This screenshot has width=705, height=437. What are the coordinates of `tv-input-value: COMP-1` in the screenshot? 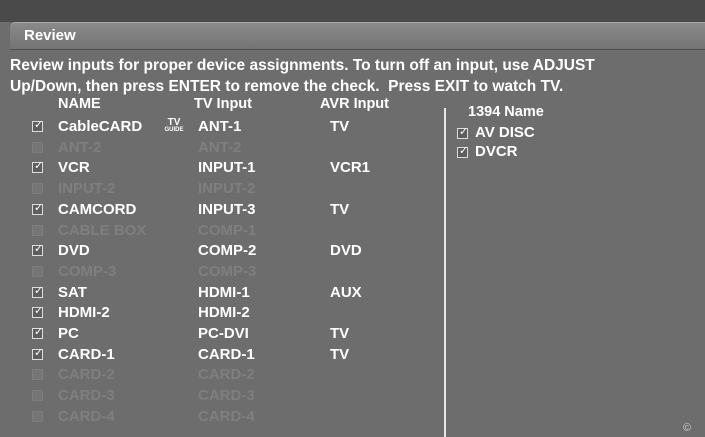 It's located at (227, 230).